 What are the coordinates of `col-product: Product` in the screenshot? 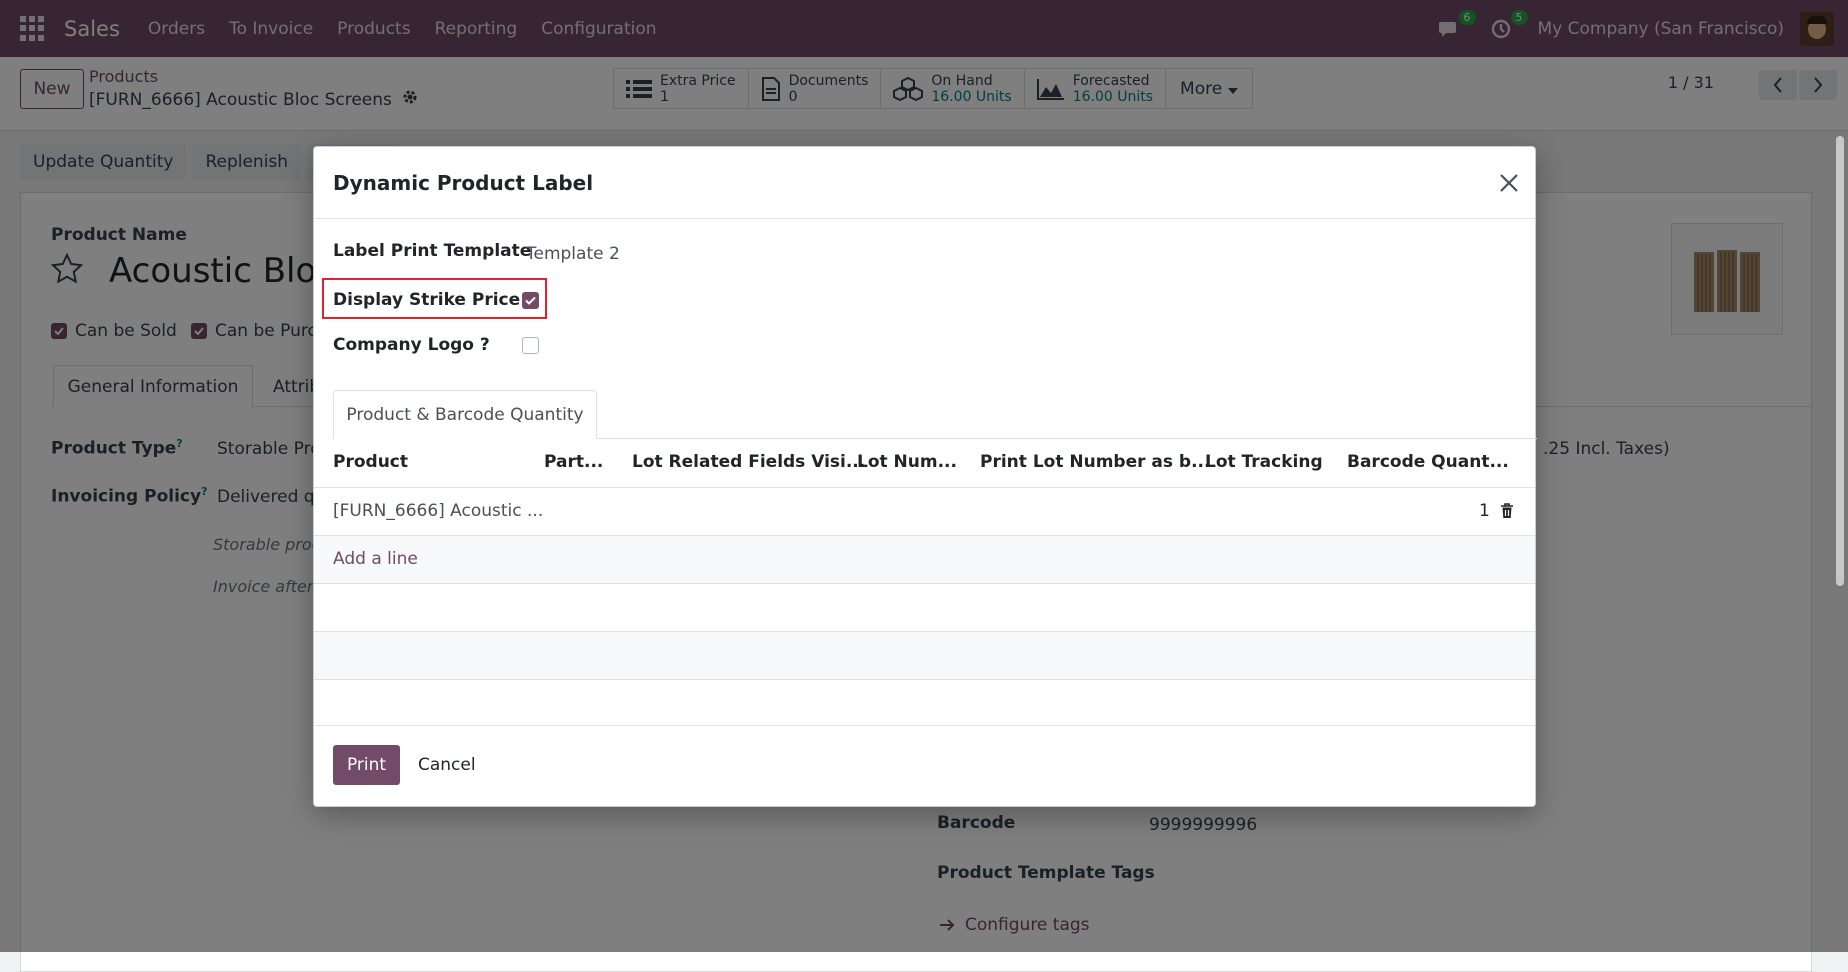 It's located at (370, 462).